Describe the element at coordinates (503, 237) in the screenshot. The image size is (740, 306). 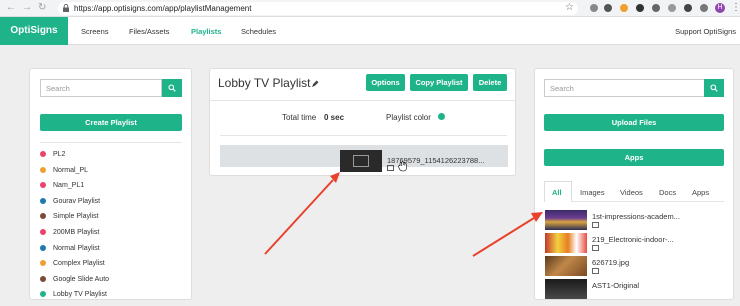
I see `arrow-to-asset` at that location.